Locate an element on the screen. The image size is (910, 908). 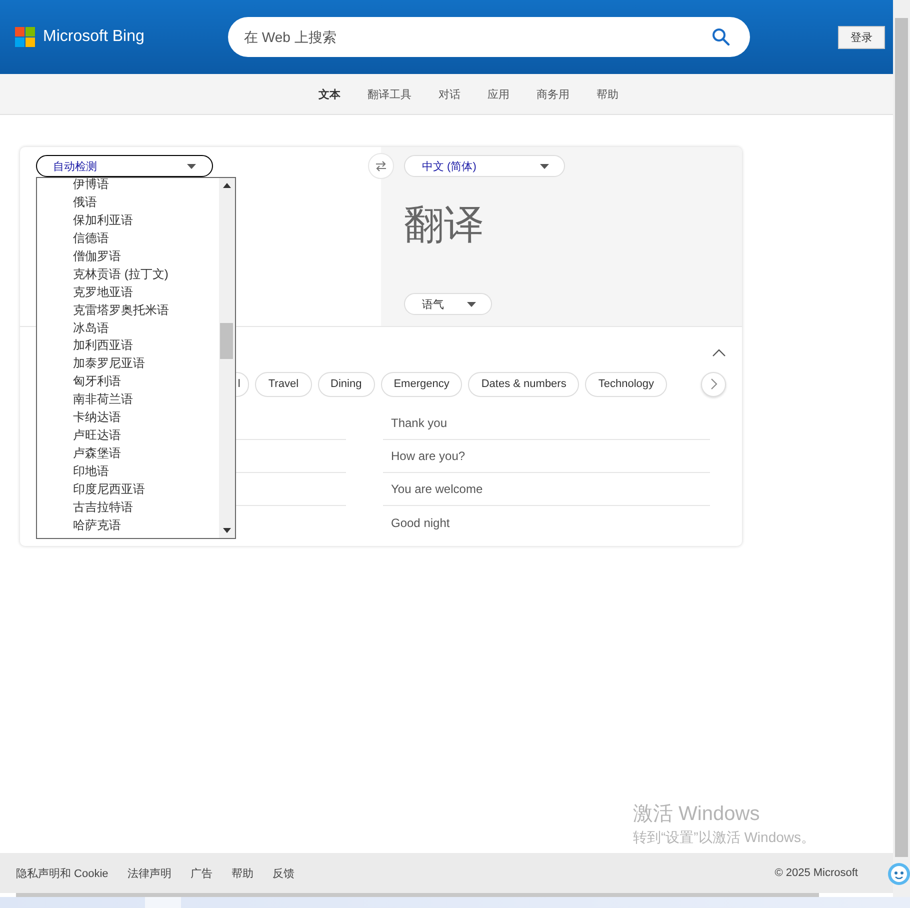
footer-link: 隐私声明和 Cookie is located at coordinates (62, 873).